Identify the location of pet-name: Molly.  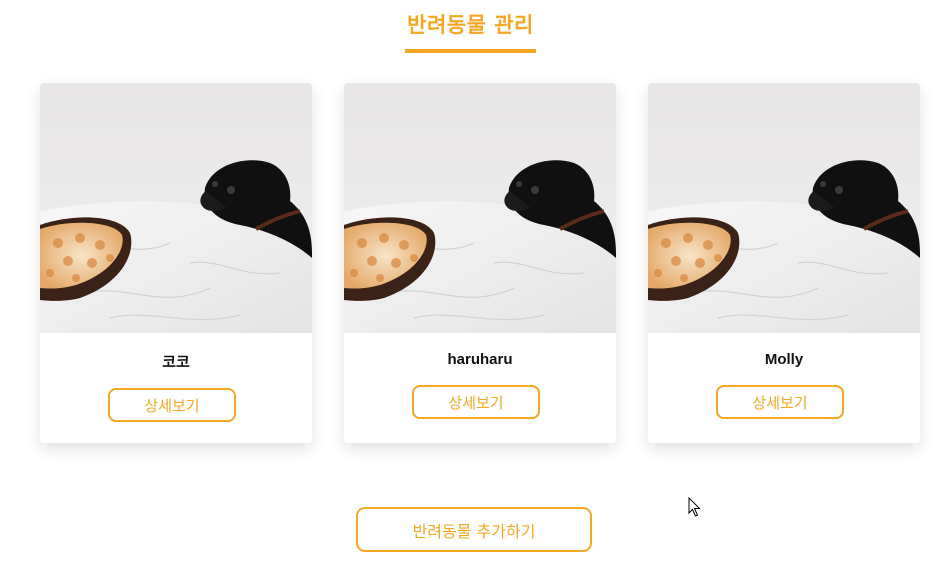
(784, 359).